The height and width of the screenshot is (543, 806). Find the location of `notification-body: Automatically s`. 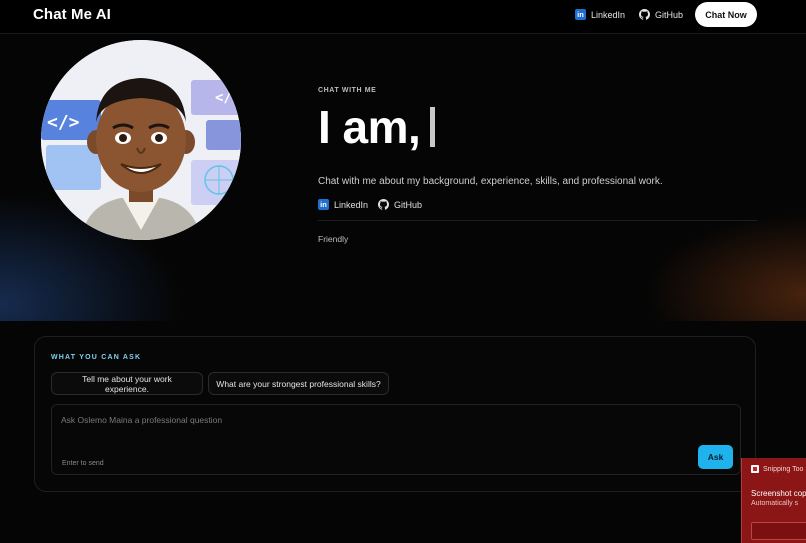

notification-body: Automatically s is located at coordinates (775, 503).